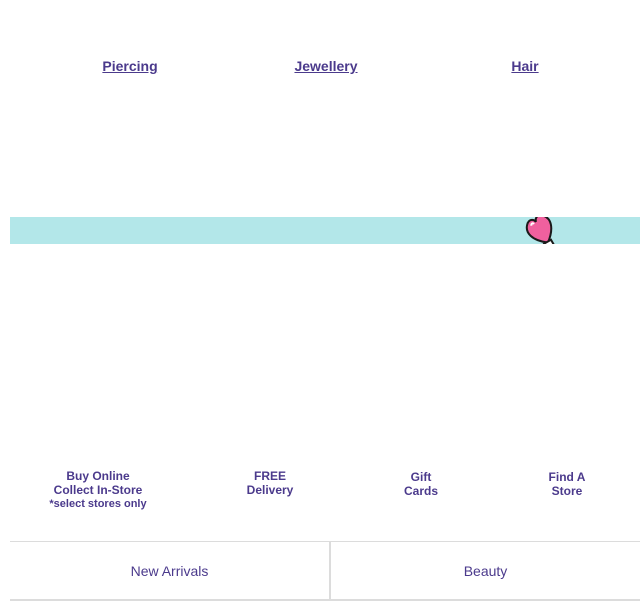 Image resolution: width=640 pixels, height=601 pixels. I want to click on feature-gift-cards: Gift Cards, so click(421, 484).